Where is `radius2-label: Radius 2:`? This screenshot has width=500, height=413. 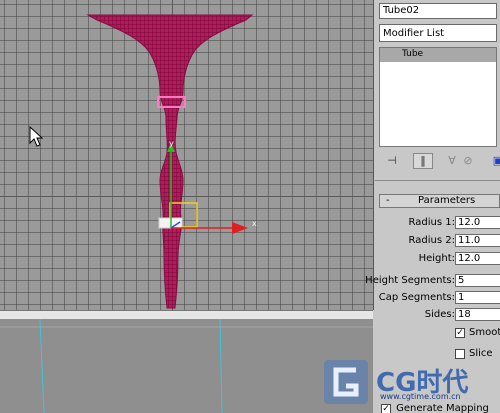 radius2-label: Radius 2: is located at coordinates (431, 240).